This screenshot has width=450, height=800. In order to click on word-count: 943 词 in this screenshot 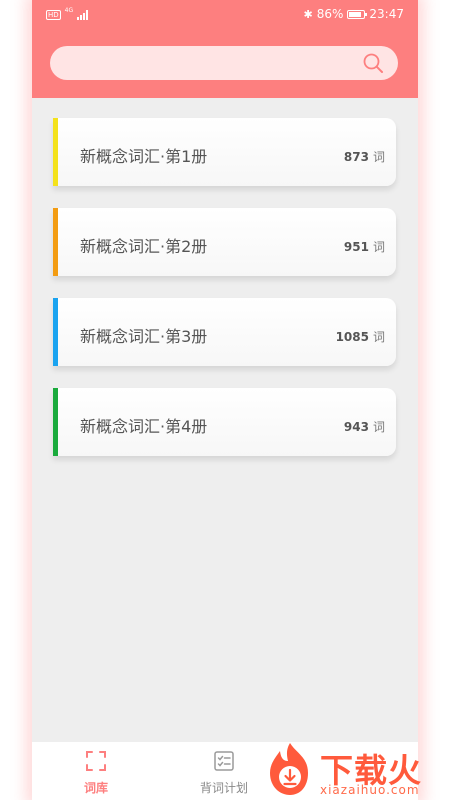, I will do `click(364, 426)`.